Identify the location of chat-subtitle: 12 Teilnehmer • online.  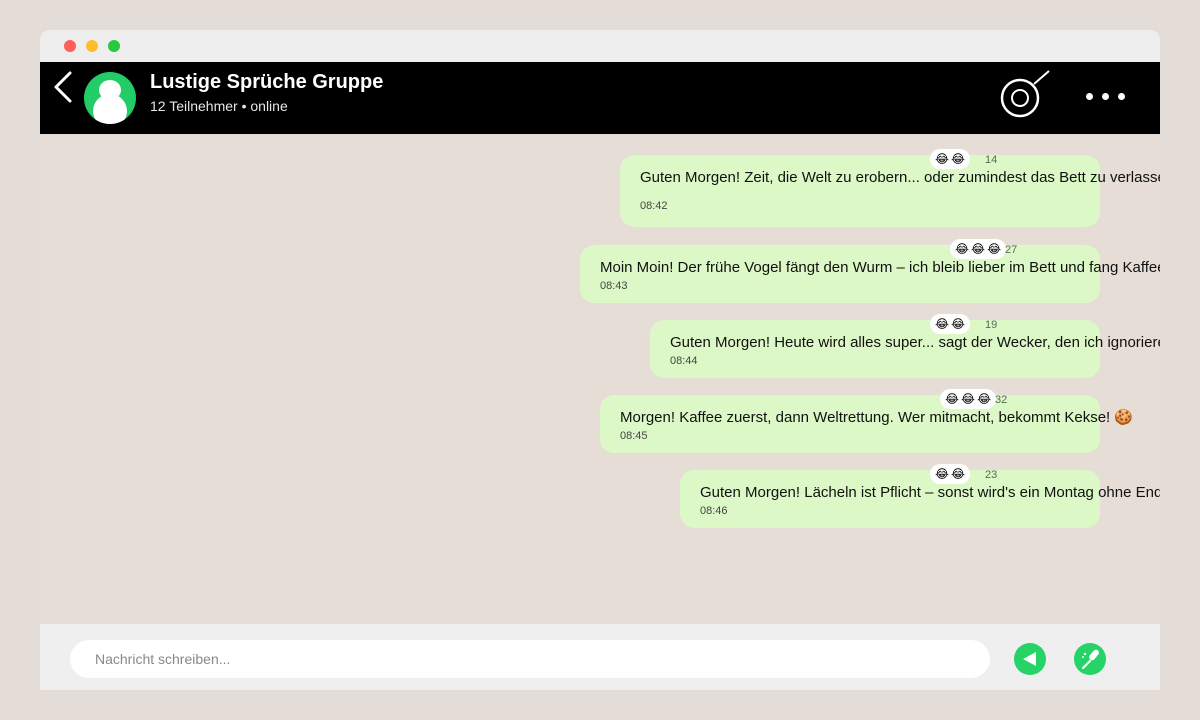
(219, 106).